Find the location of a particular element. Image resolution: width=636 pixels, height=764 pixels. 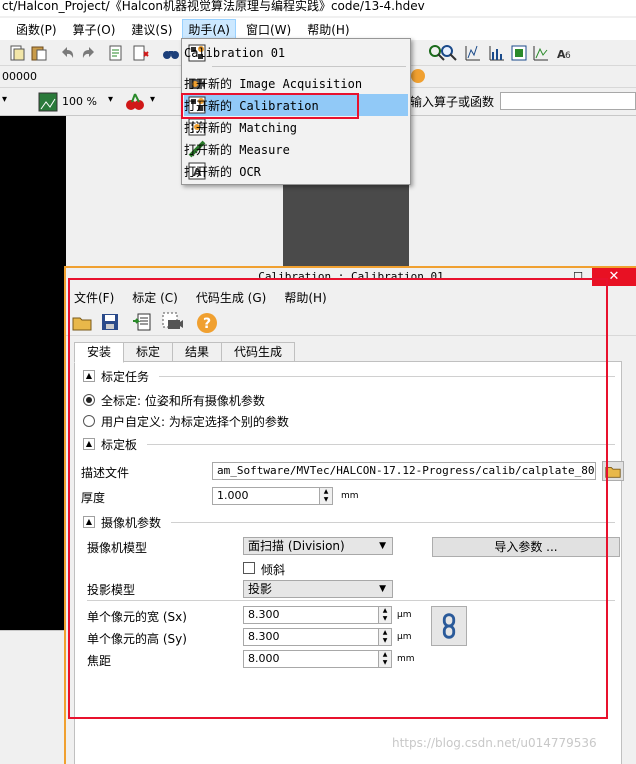

paste-icon is located at coordinates (39, 53).